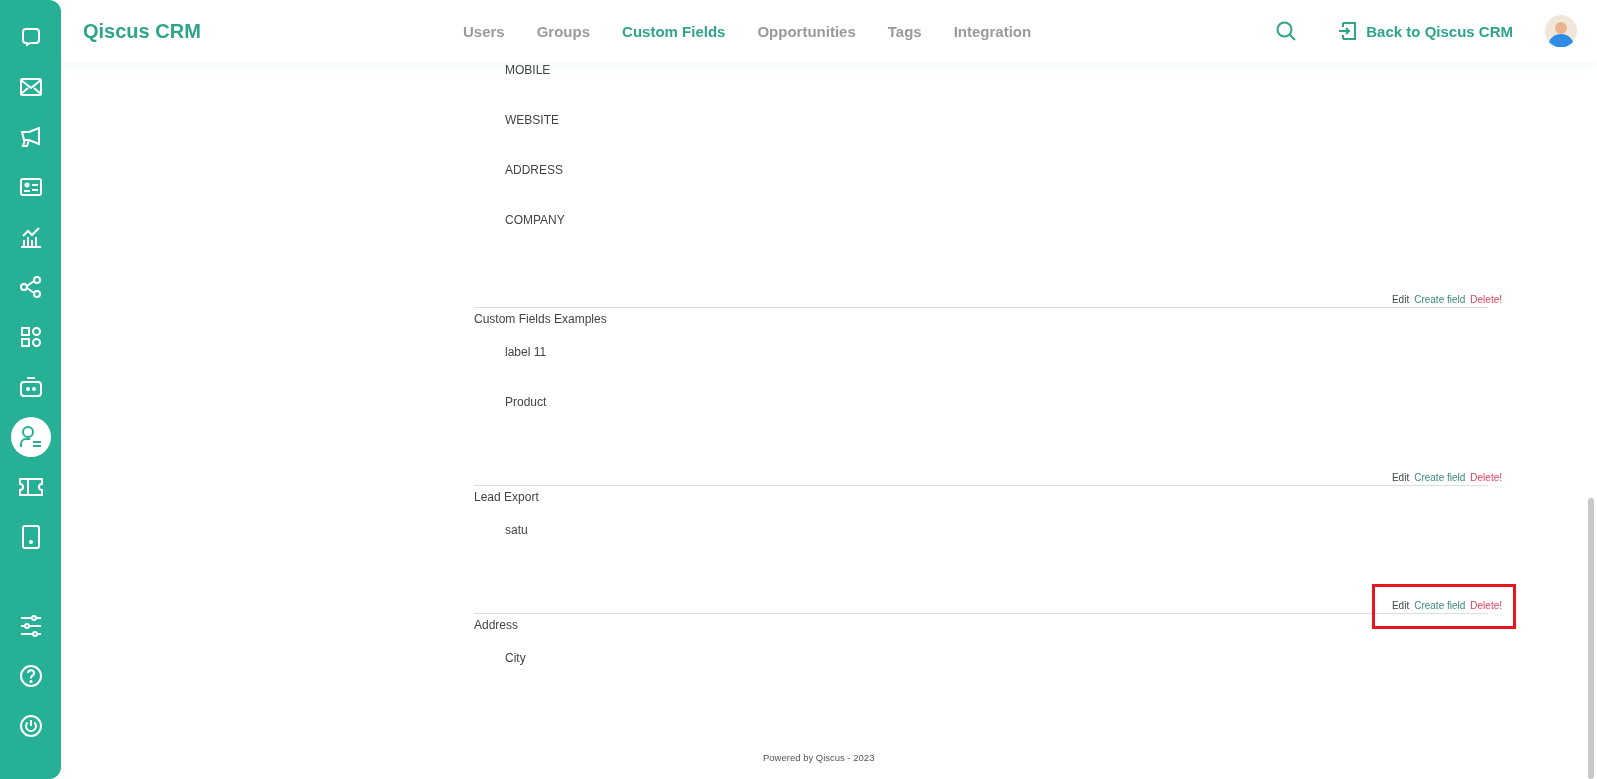  What do you see at coordinates (484, 31) in the screenshot?
I see `nav-tab: Users` at bounding box center [484, 31].